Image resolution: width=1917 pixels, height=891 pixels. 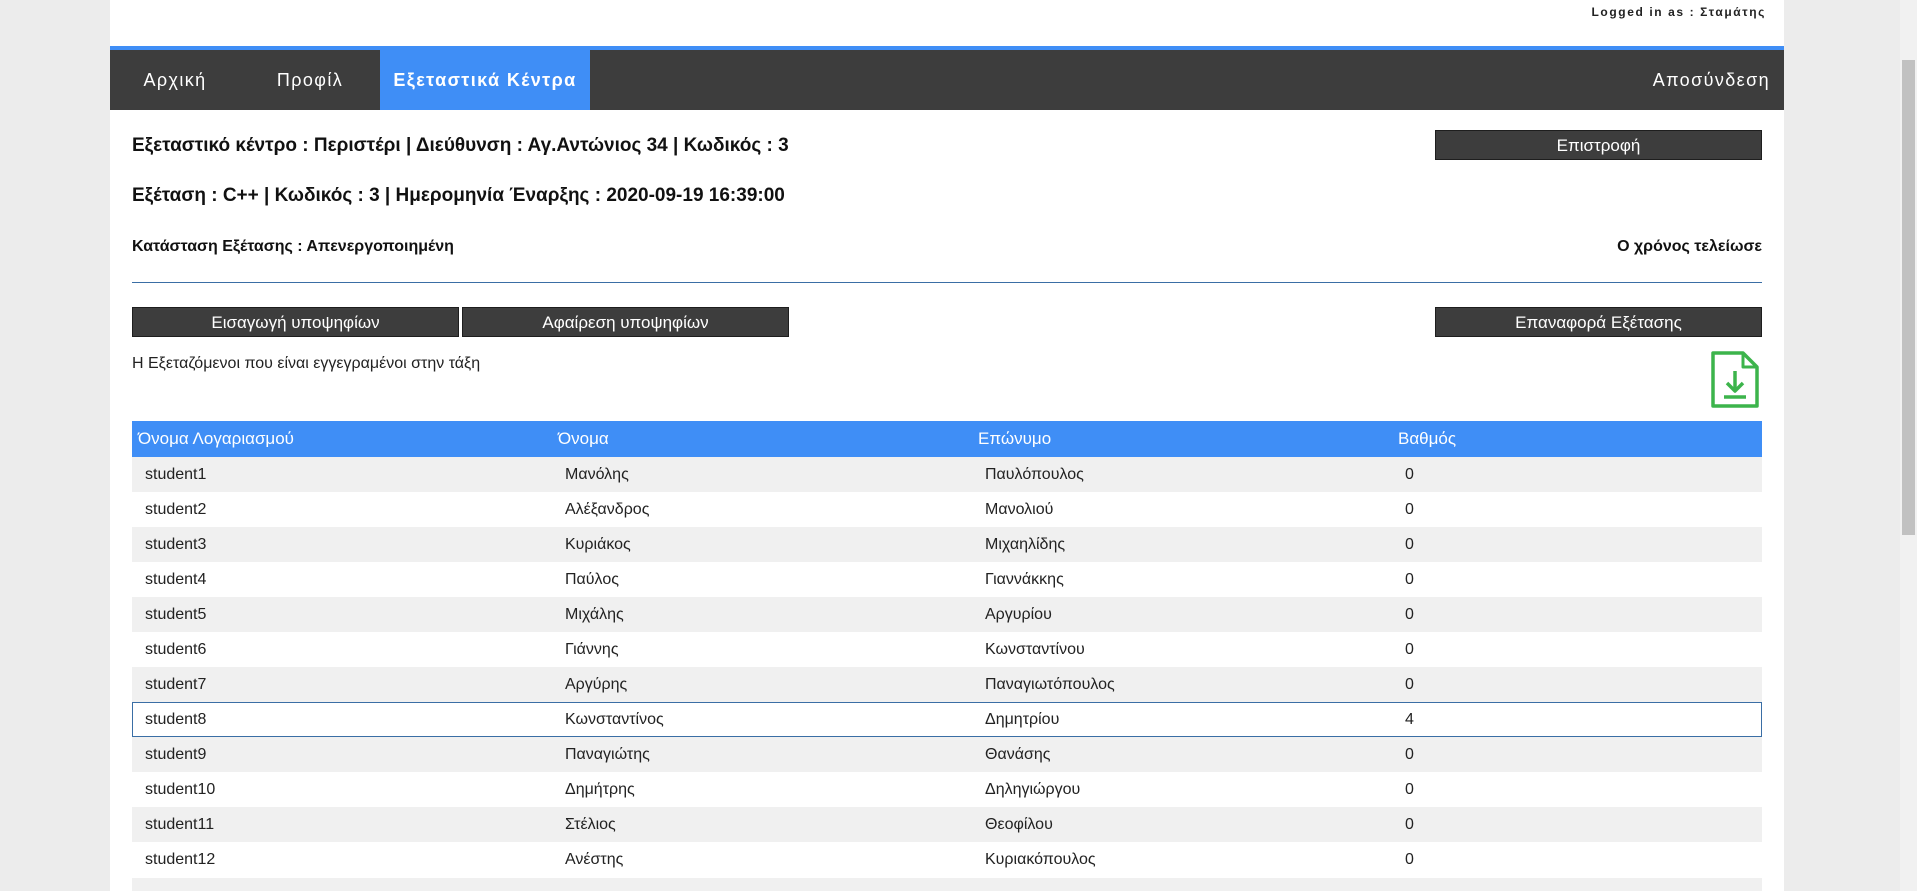 What do you see at coordinates (1019, 509) in the screenshot?
I see `cell-last-name: Μανολιού` at bounding box center [1019, 509].